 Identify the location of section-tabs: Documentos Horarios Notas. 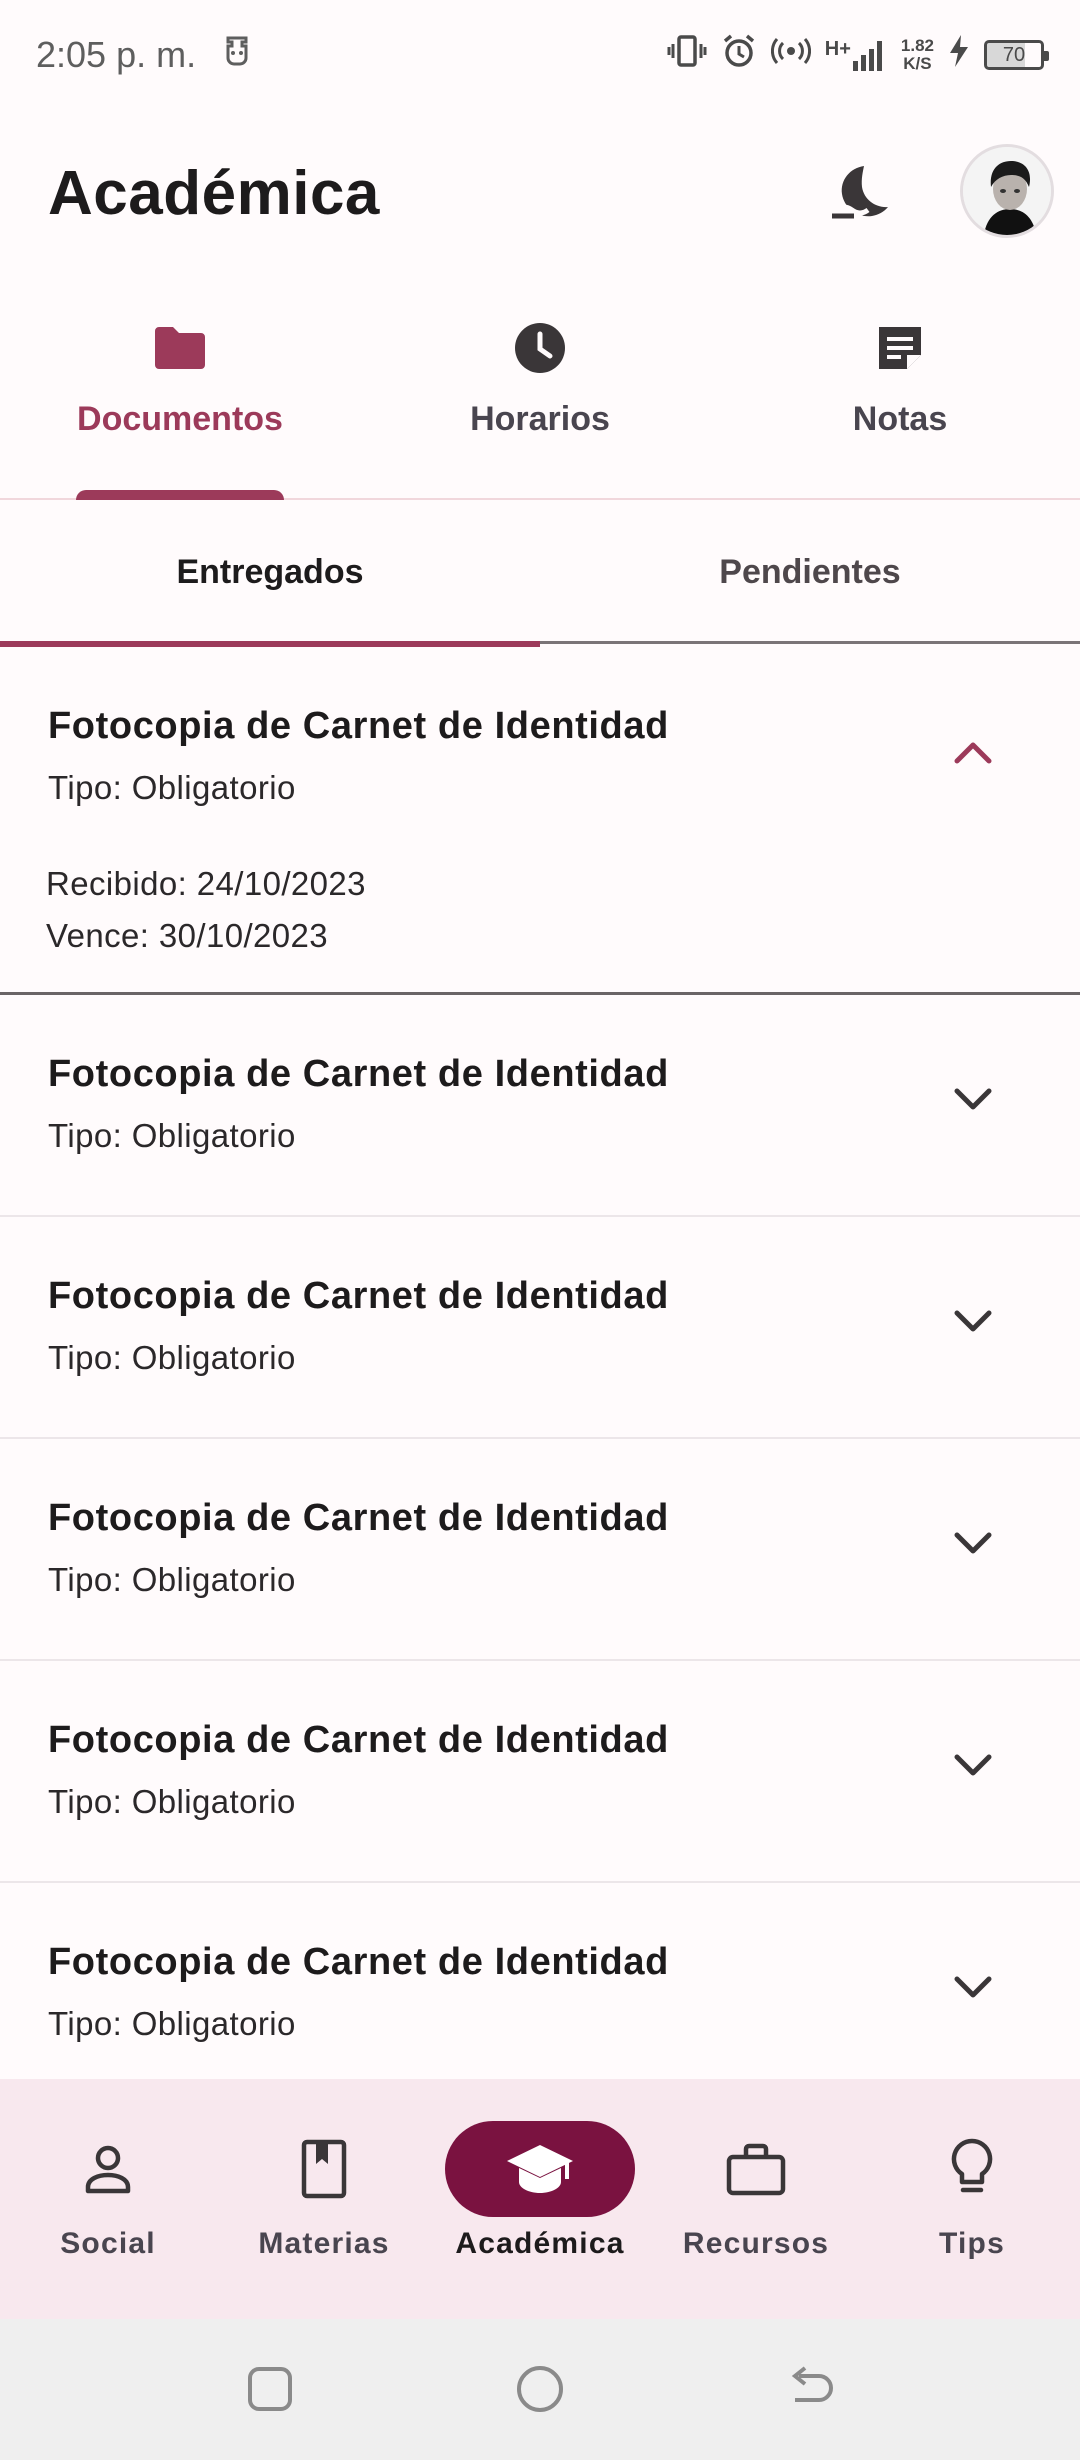
(540, 400).